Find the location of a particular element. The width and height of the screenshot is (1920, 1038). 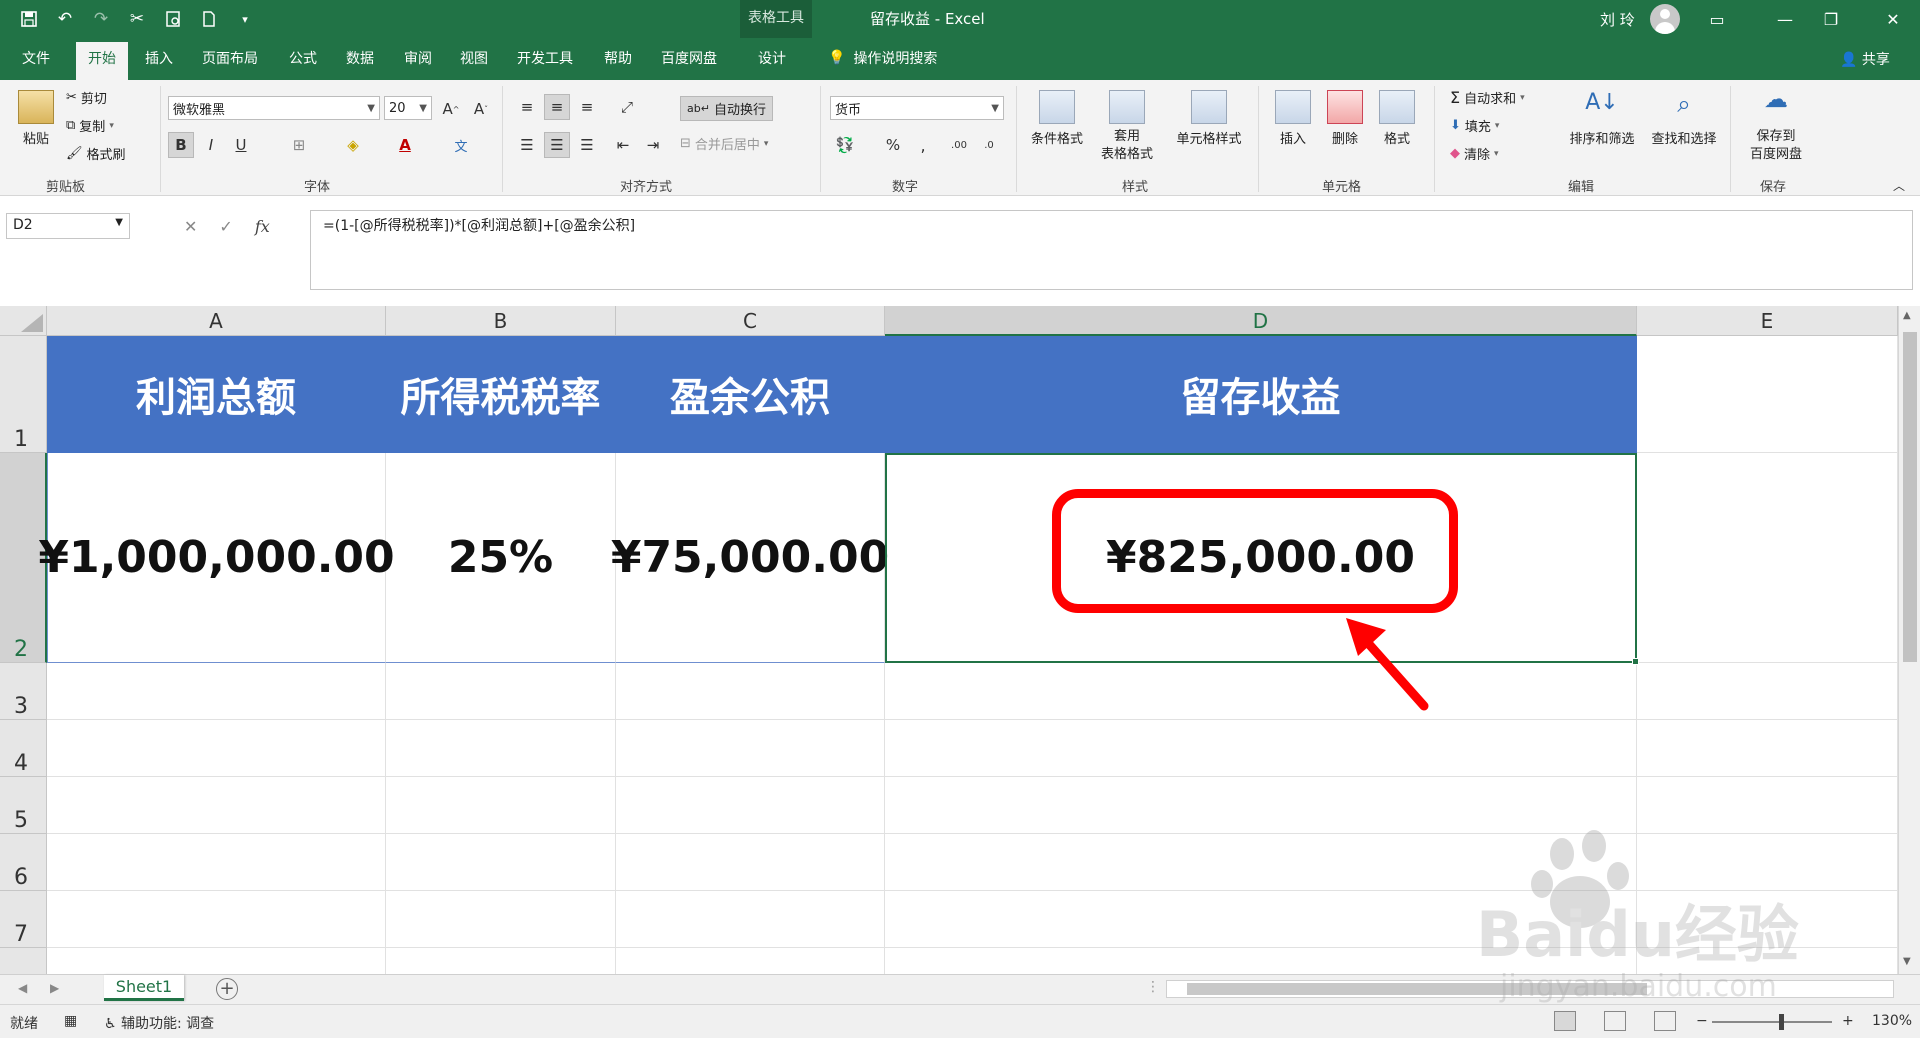

format-painter-button: 🖌 格式刷 is located at coordinates (96, 153).